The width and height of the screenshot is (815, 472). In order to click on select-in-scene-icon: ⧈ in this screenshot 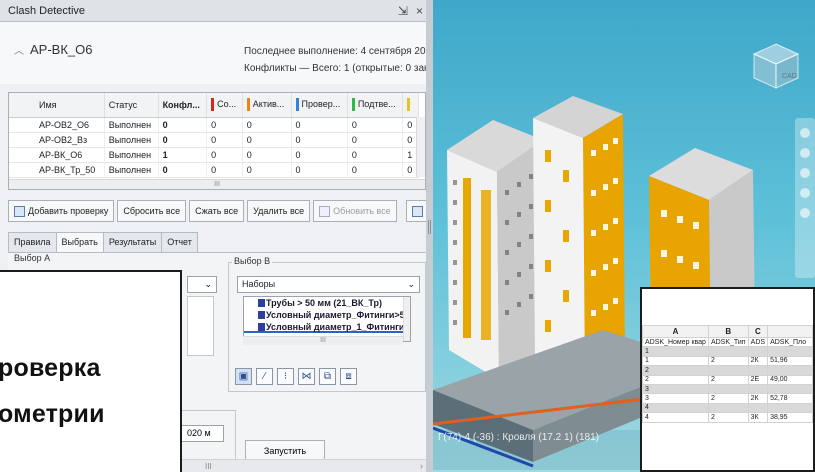, I will do `click(348, 376)`.